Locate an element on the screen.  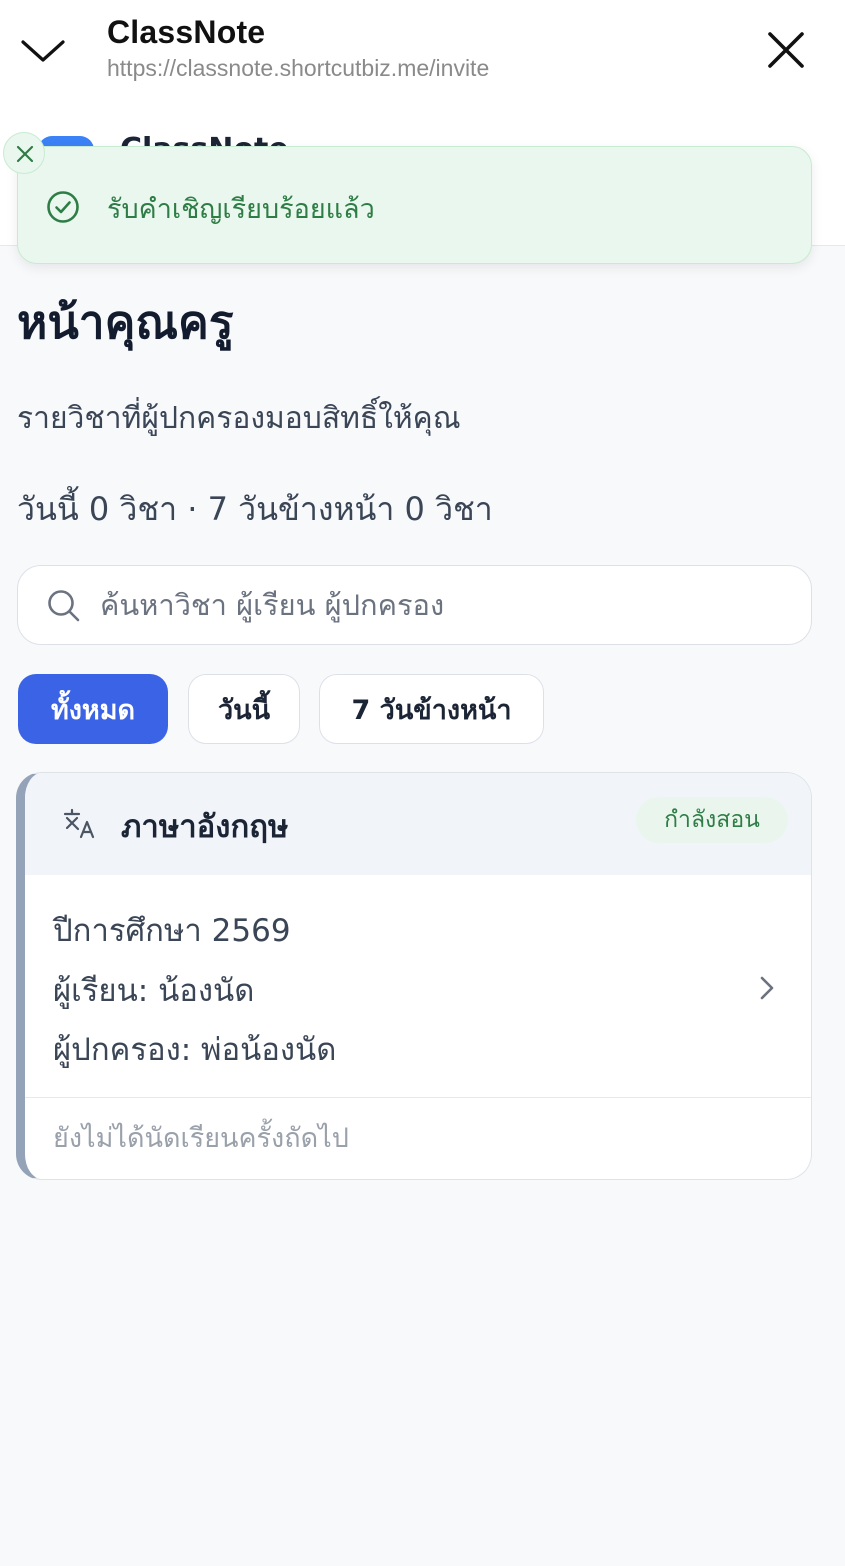
student-name: ผู้เรียน: น้องนัด is located at coordinates (154, 991).